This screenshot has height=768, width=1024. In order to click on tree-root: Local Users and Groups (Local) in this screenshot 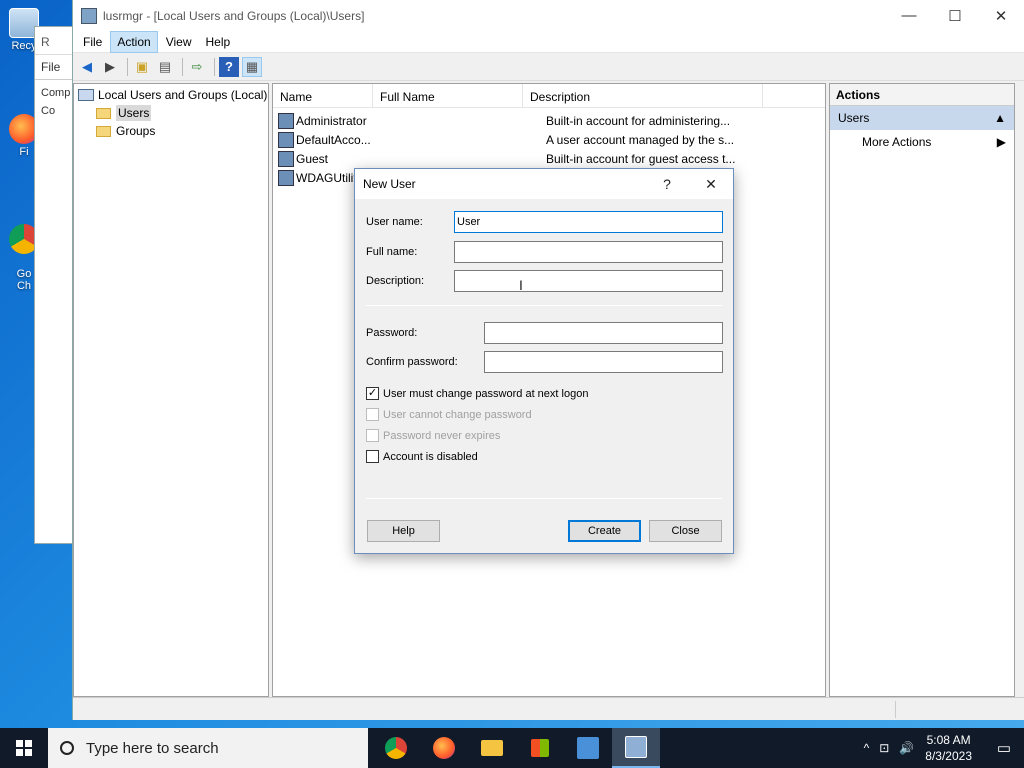, I will do `click(173, 95)`.